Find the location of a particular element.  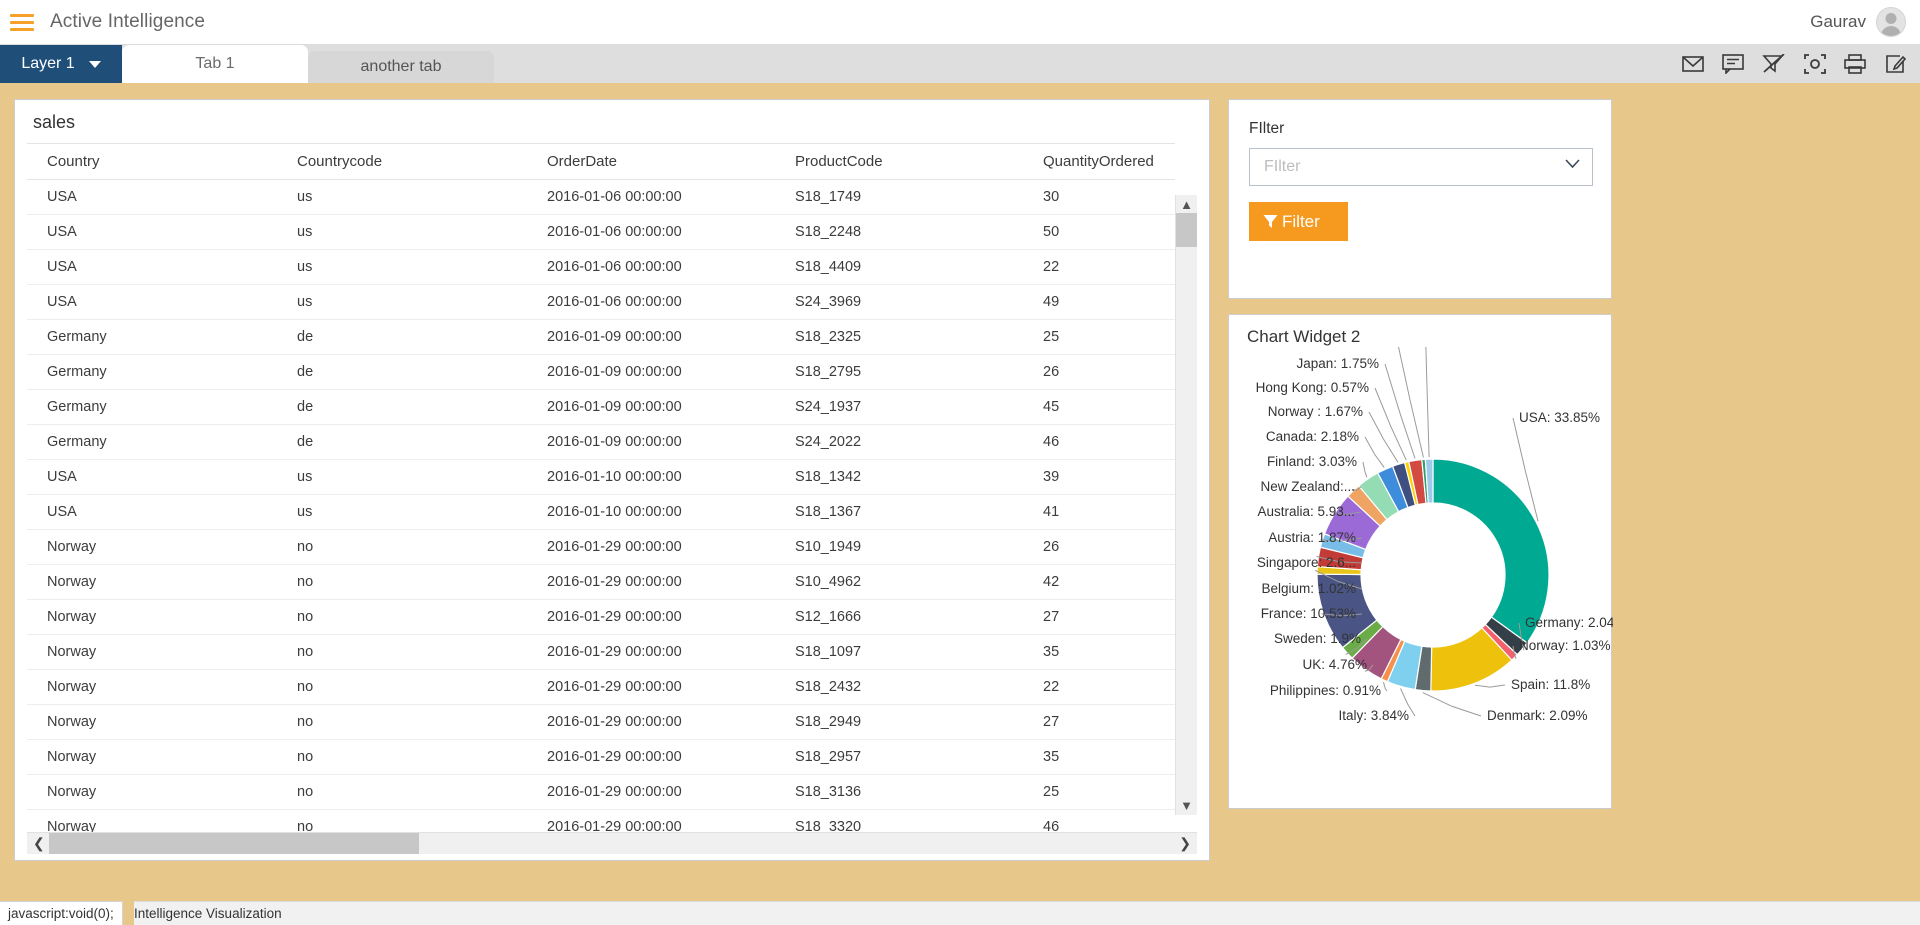

table-row: Norway no 2016-01-29 00:00:00 S10_1949 26 is located at coordinates (601, 547).